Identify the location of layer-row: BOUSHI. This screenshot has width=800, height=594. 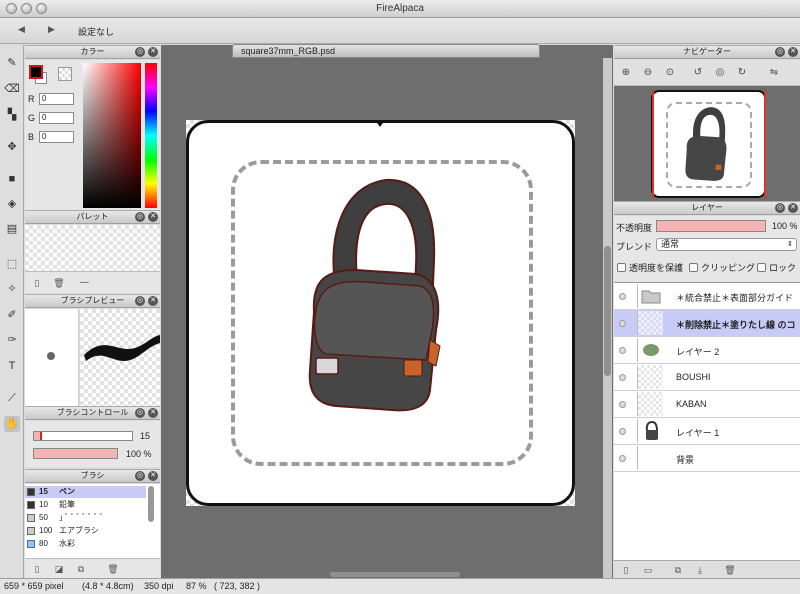
(707, 377).